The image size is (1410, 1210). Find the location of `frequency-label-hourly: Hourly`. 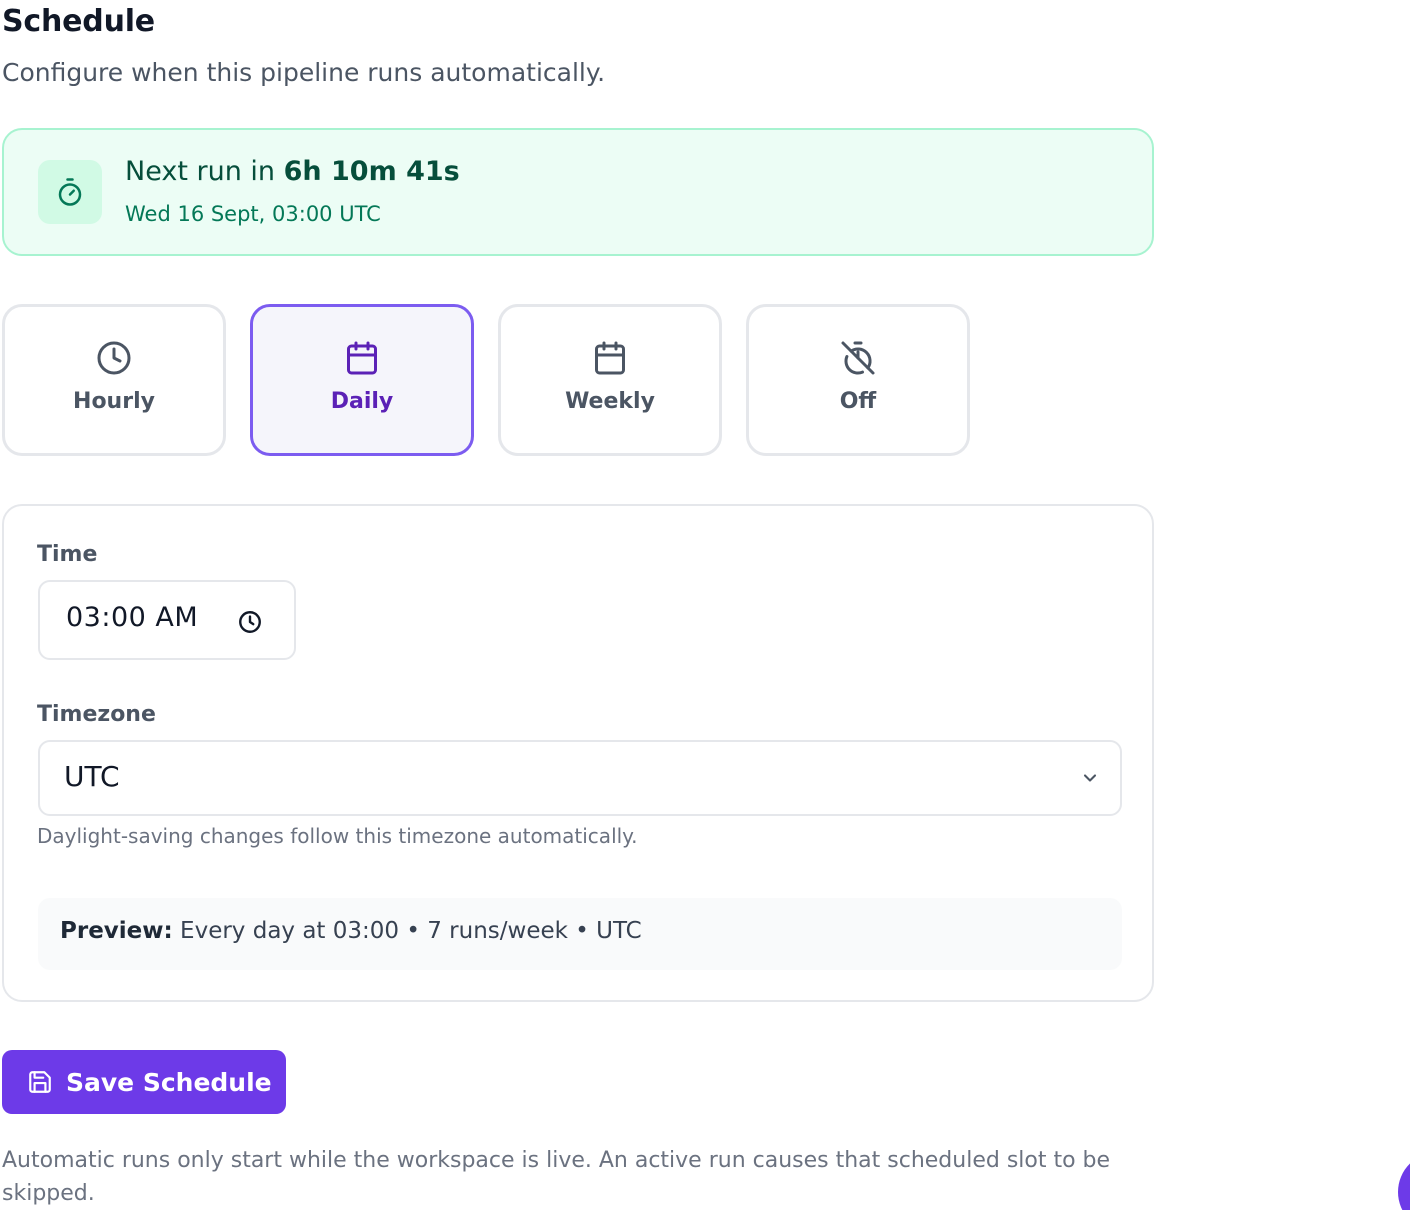

frequency-label-hourly: Hourly is located at coordinates (114, 401).